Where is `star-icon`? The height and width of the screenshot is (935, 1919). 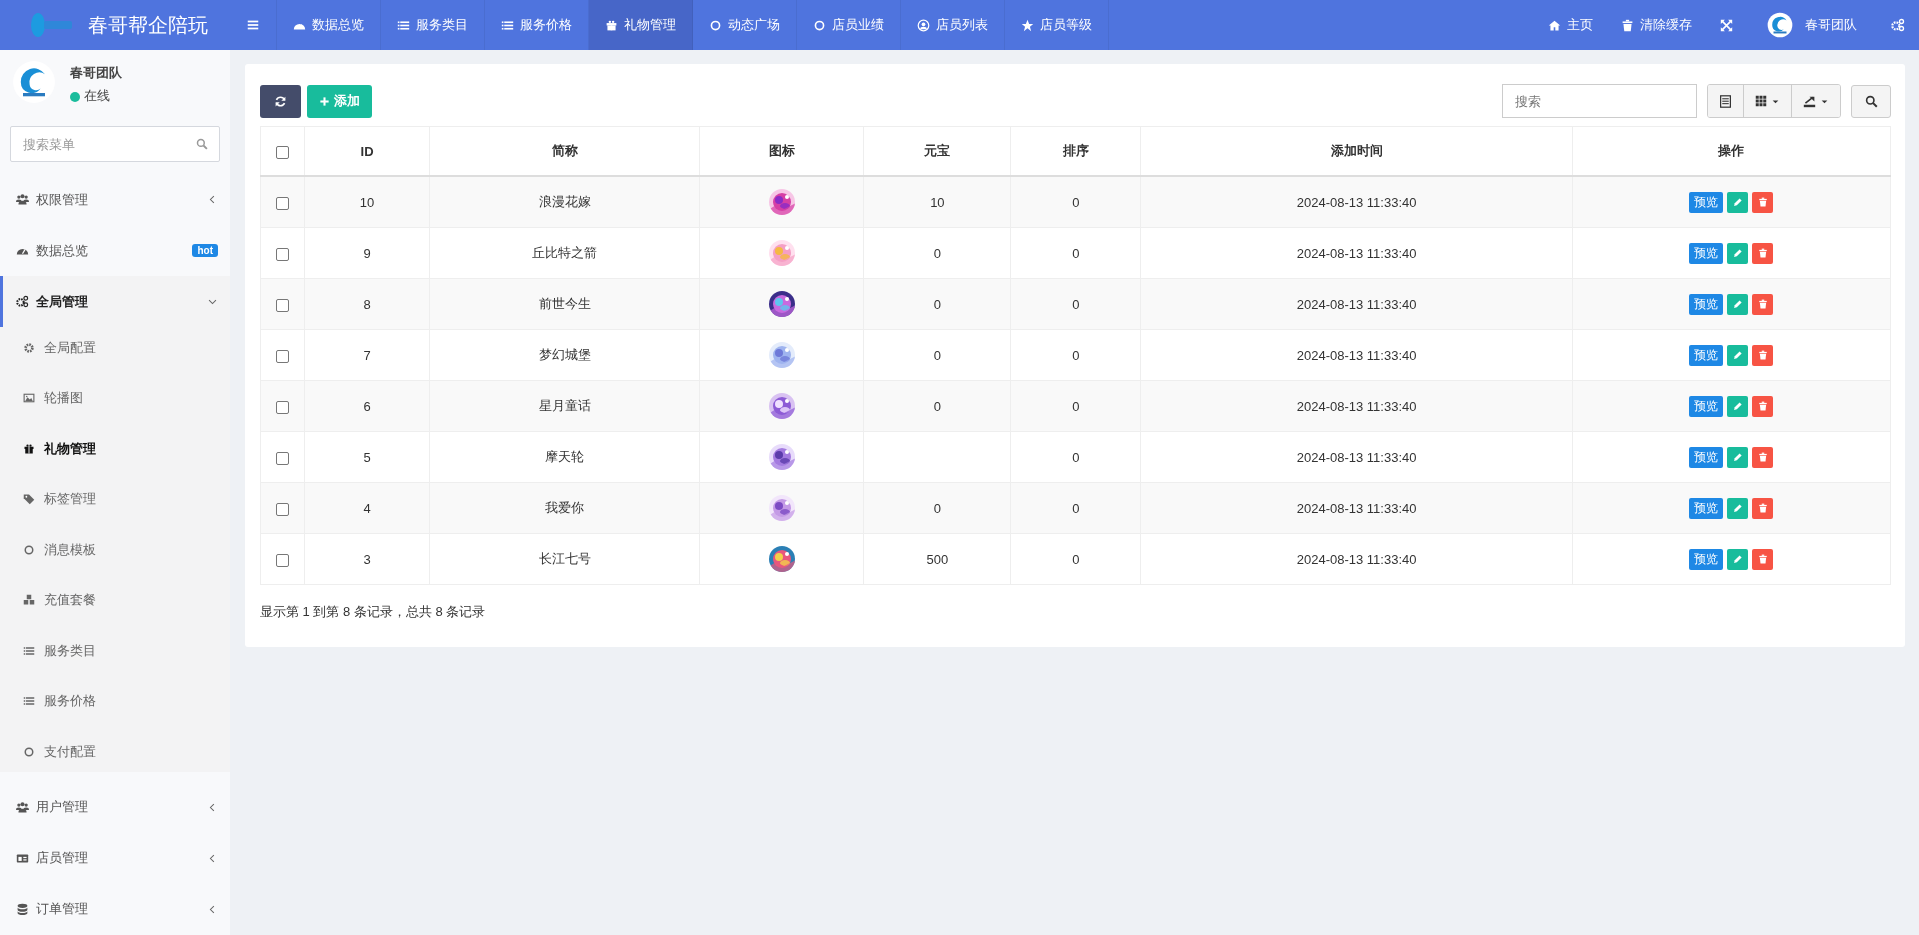
star-icon is located at coordinates (1027, 25).